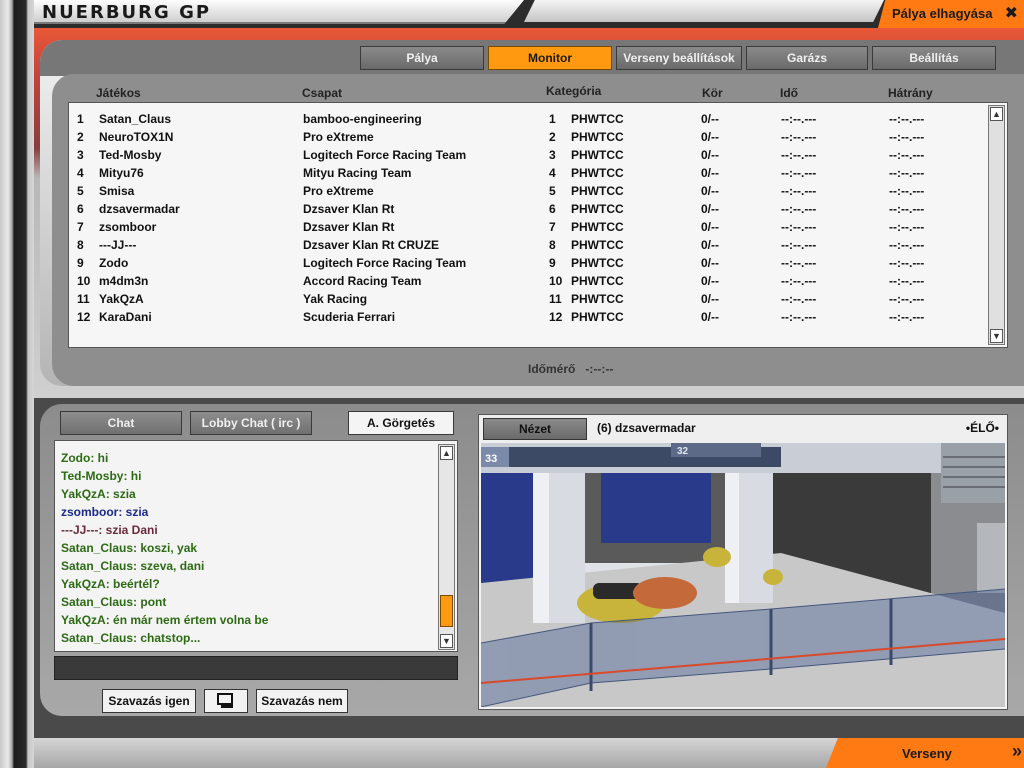 This screenshot has height=768, width=1024. I want to click on top-decor-tab, so click(704, 11).